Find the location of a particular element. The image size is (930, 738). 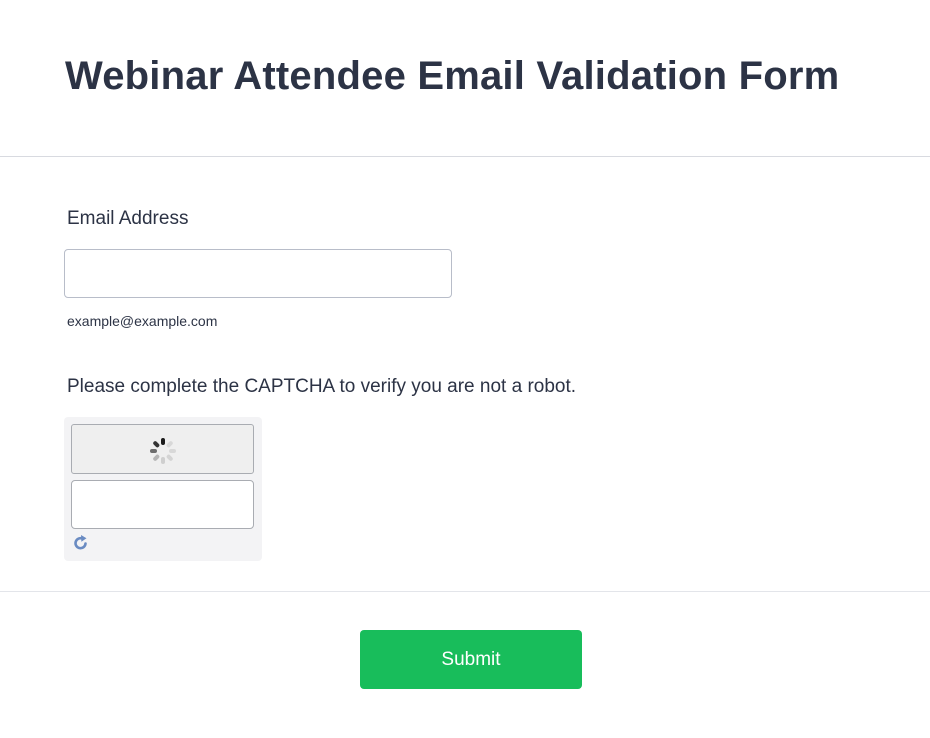

submit-button: Submit is located at coordinates (471, 659).